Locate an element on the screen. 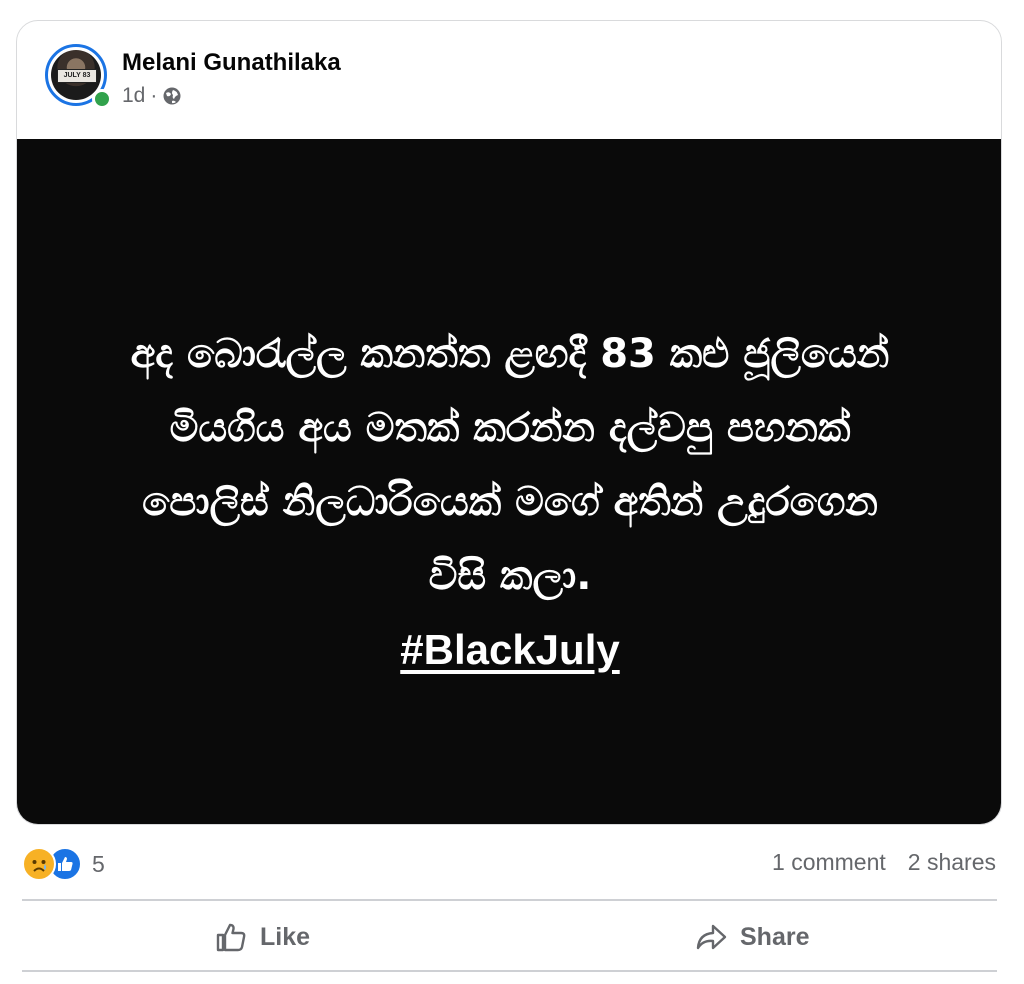 Image resolution: width=1024 pixels, height=984 pixels. post-header: JULY 83 Melani Gunathilaka 1d · is located at coordinates (509, 80).